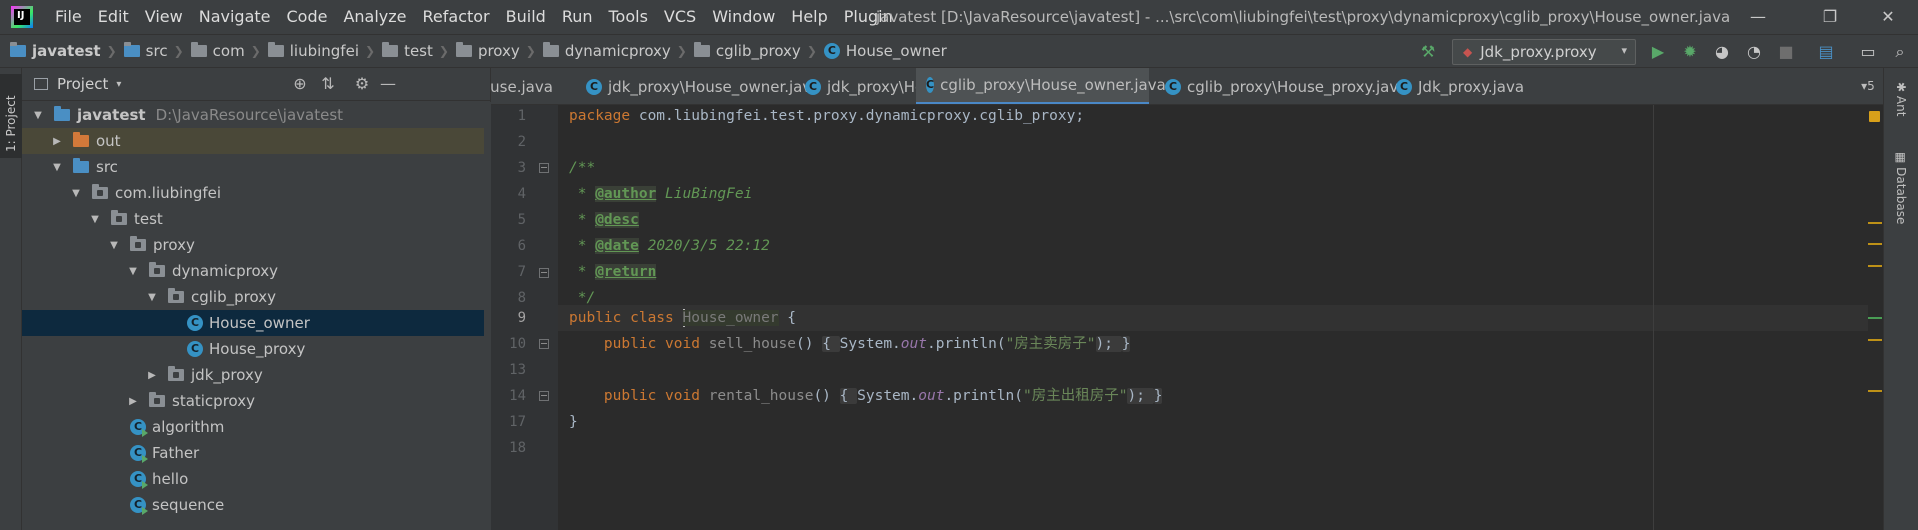 The image size is (1918, 530). Describe the element at coordinates (419, 51) in the screenshot. I see `breadcrumb-test: test ❯` at that location.